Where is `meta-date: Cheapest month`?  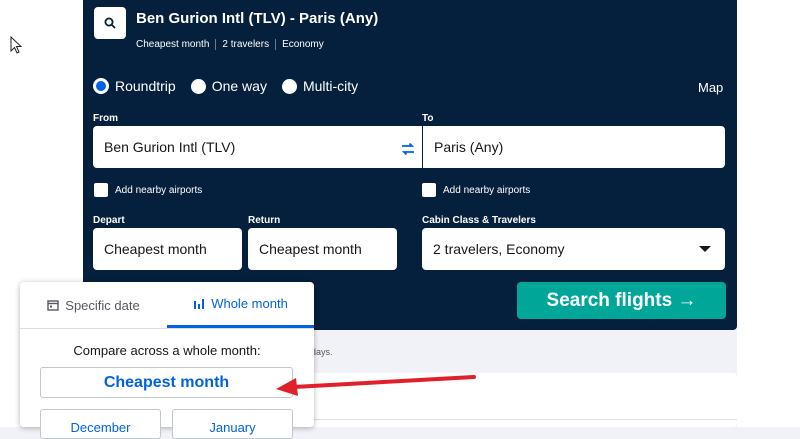 meta-date: Cheapest month is located at coordinates (173, 44).